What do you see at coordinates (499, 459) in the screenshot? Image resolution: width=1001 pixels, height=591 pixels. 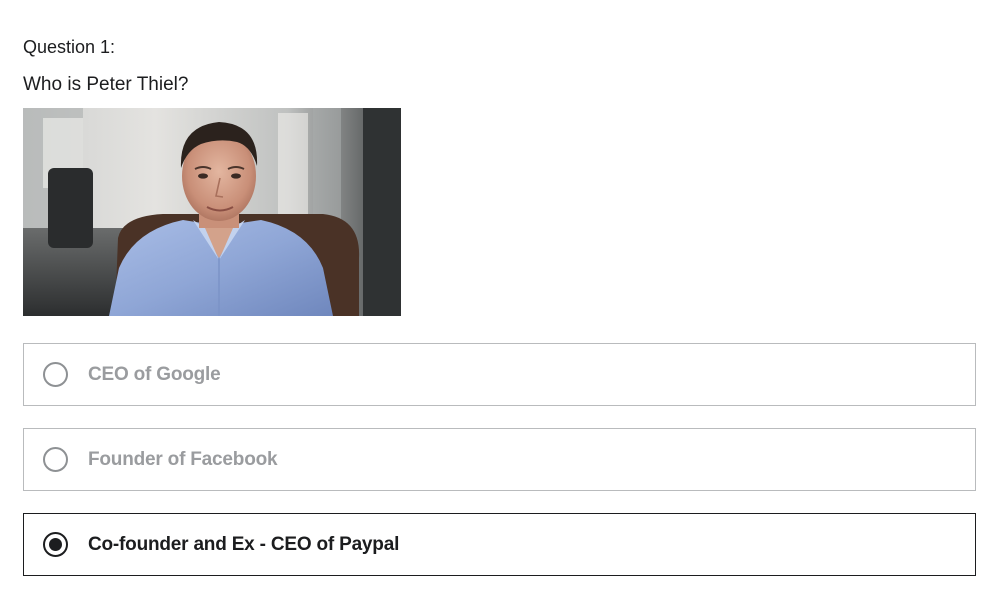 I see `answer-option-founder-of-facebook: Founder of Facebook` at bounding box center [499, 459].